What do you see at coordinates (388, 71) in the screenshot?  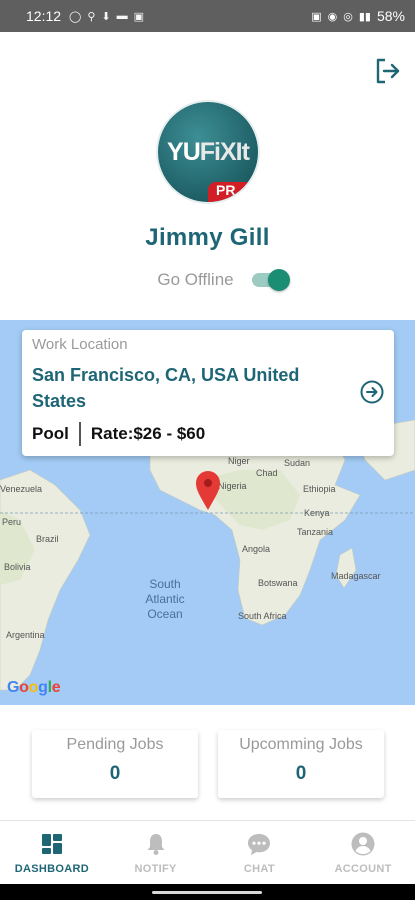 I see `logout-icon` at bounding box center [388, 71].